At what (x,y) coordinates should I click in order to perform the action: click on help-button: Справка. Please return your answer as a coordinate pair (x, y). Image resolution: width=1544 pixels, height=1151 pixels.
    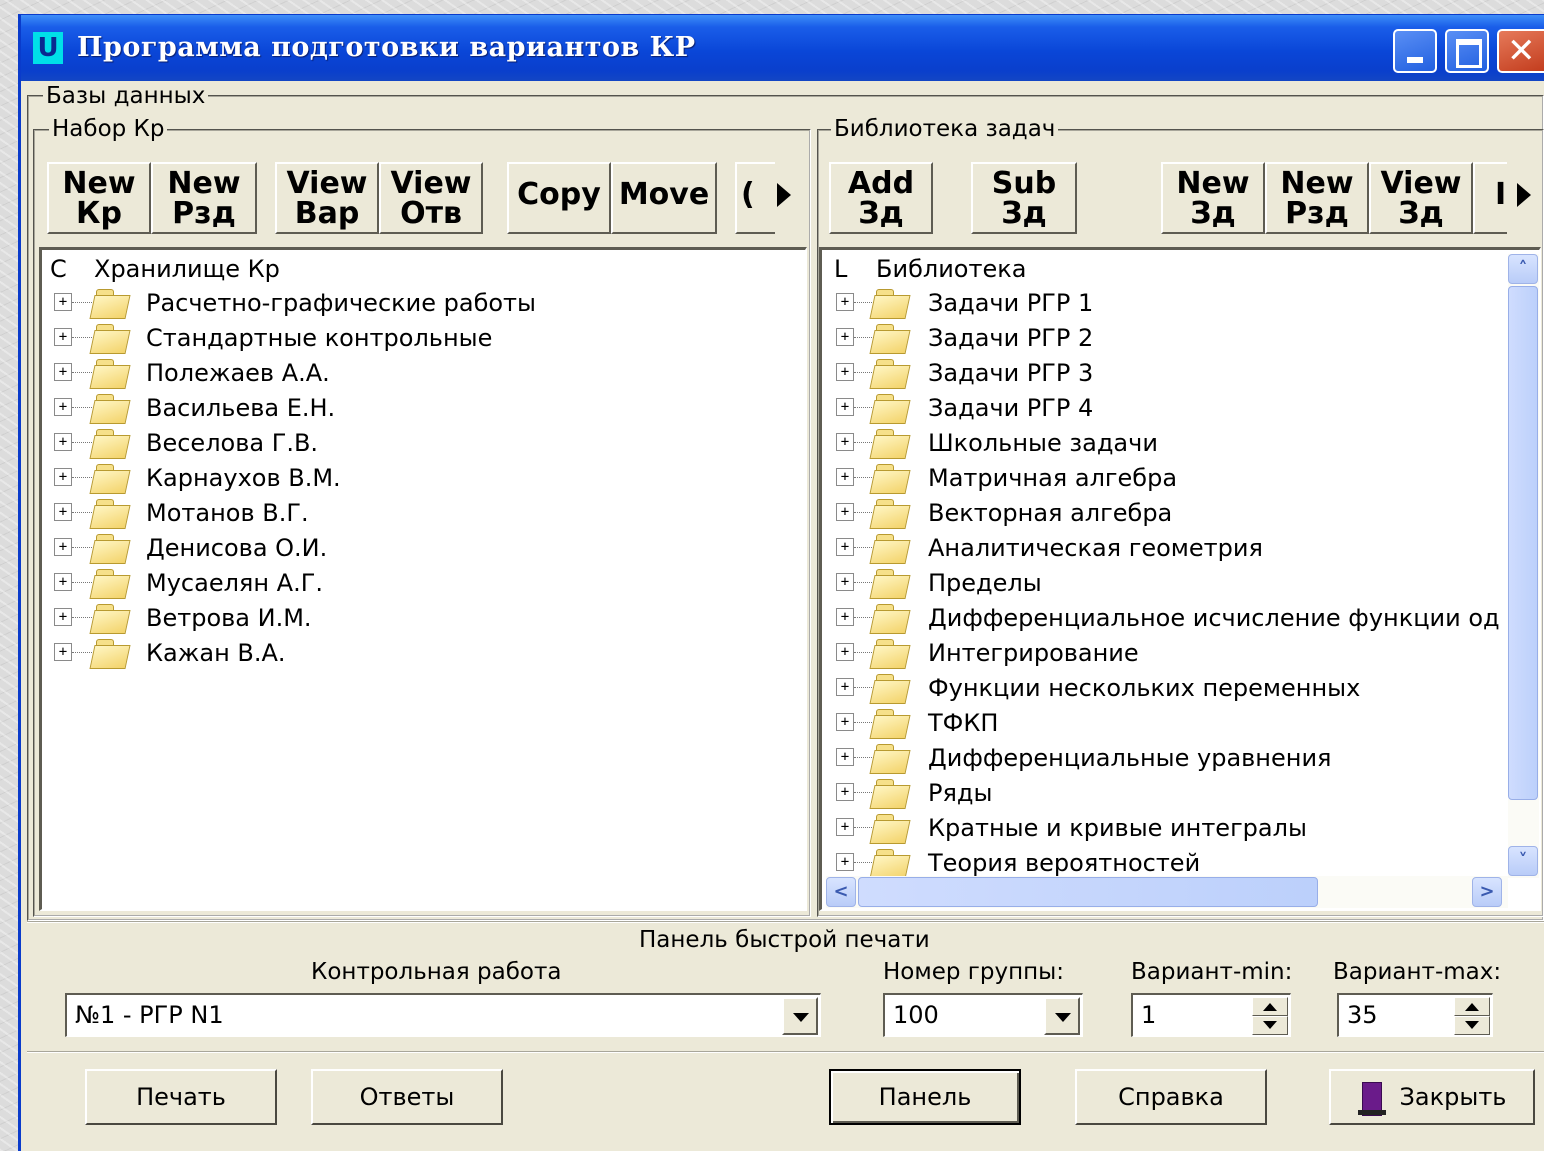
    Looking at the image, I should click on (1171, 1097).